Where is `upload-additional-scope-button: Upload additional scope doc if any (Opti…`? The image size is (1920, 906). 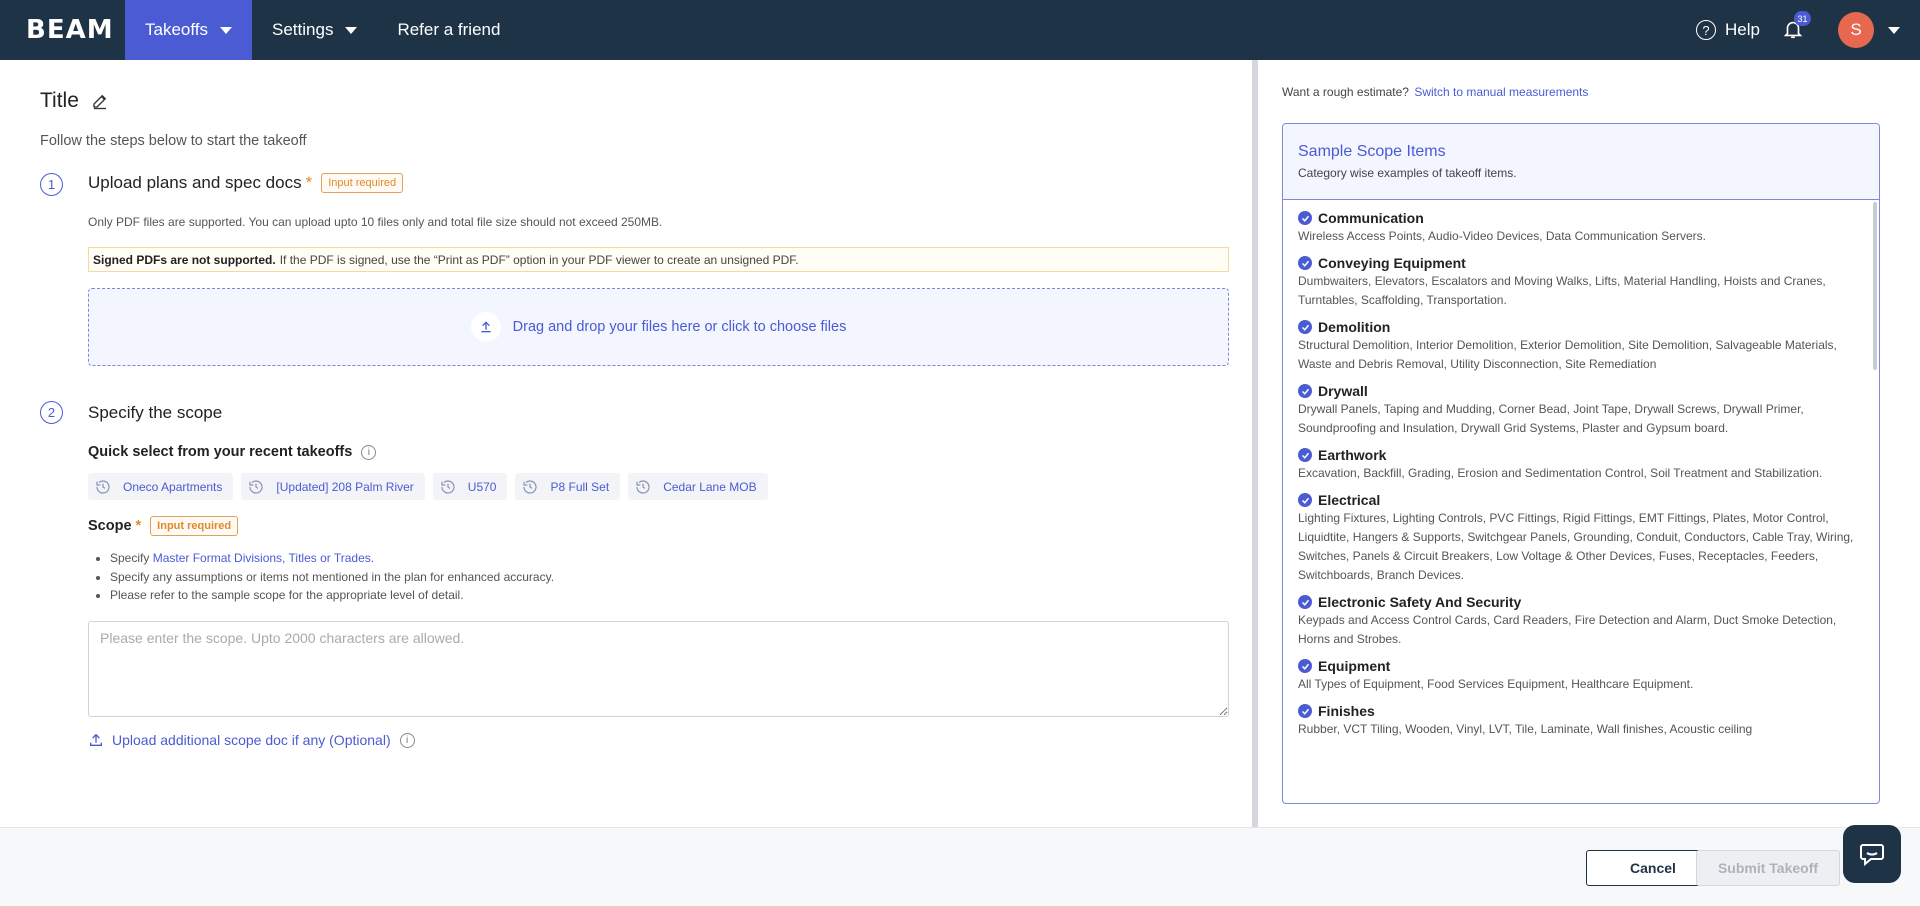 upload-additional-scope-button: Upload additional scope doc if any (Opti… is located at coordinates (251, 740).